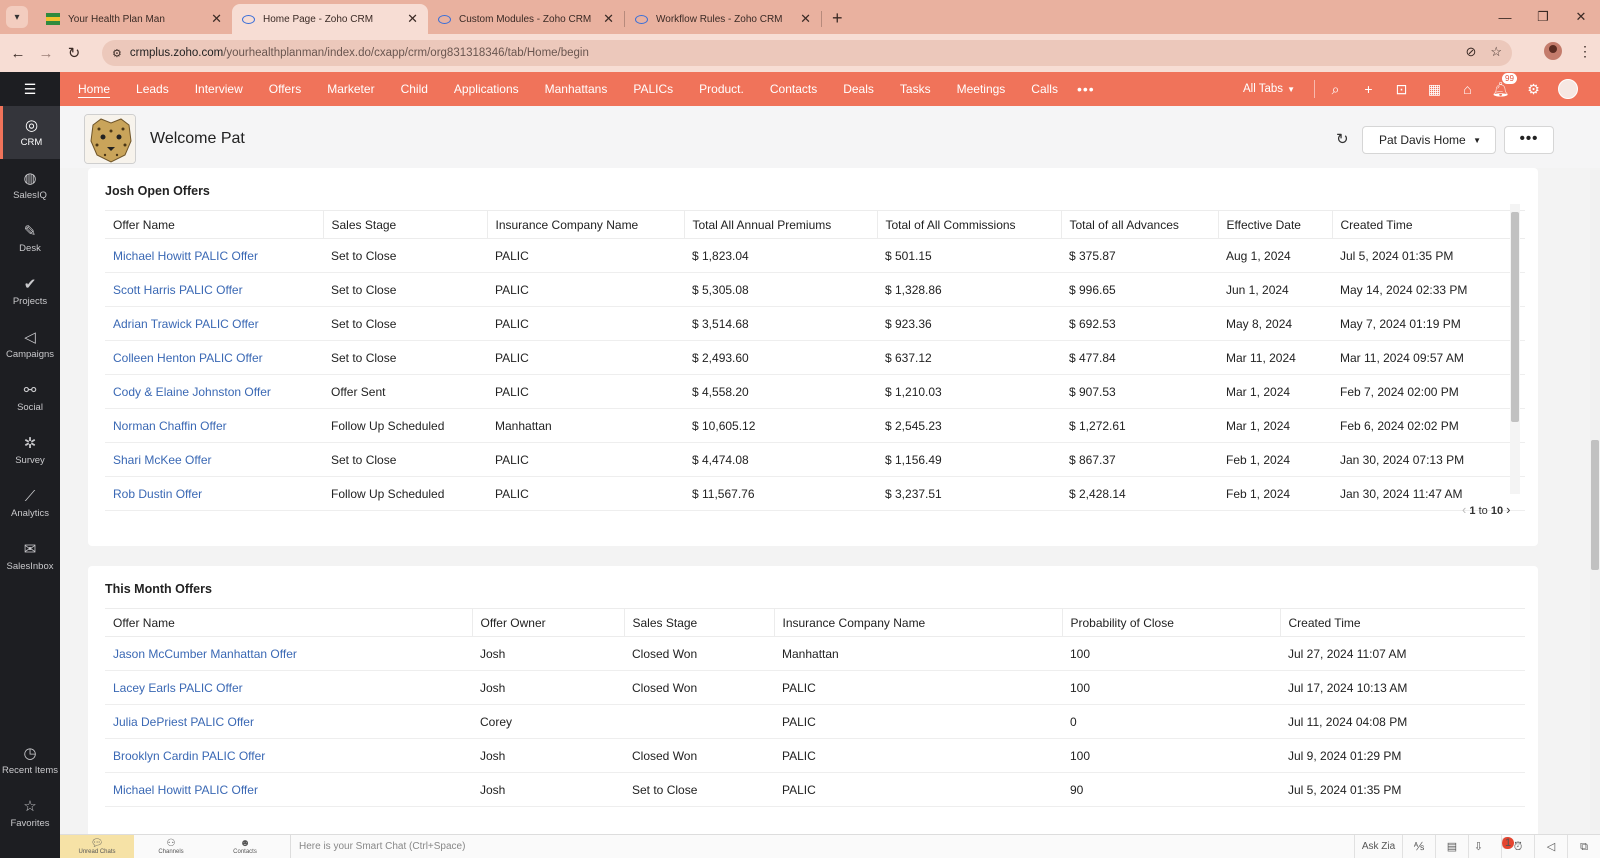  I want to click on sidebar-item-social: ⚯ Social, so click(30, 397).